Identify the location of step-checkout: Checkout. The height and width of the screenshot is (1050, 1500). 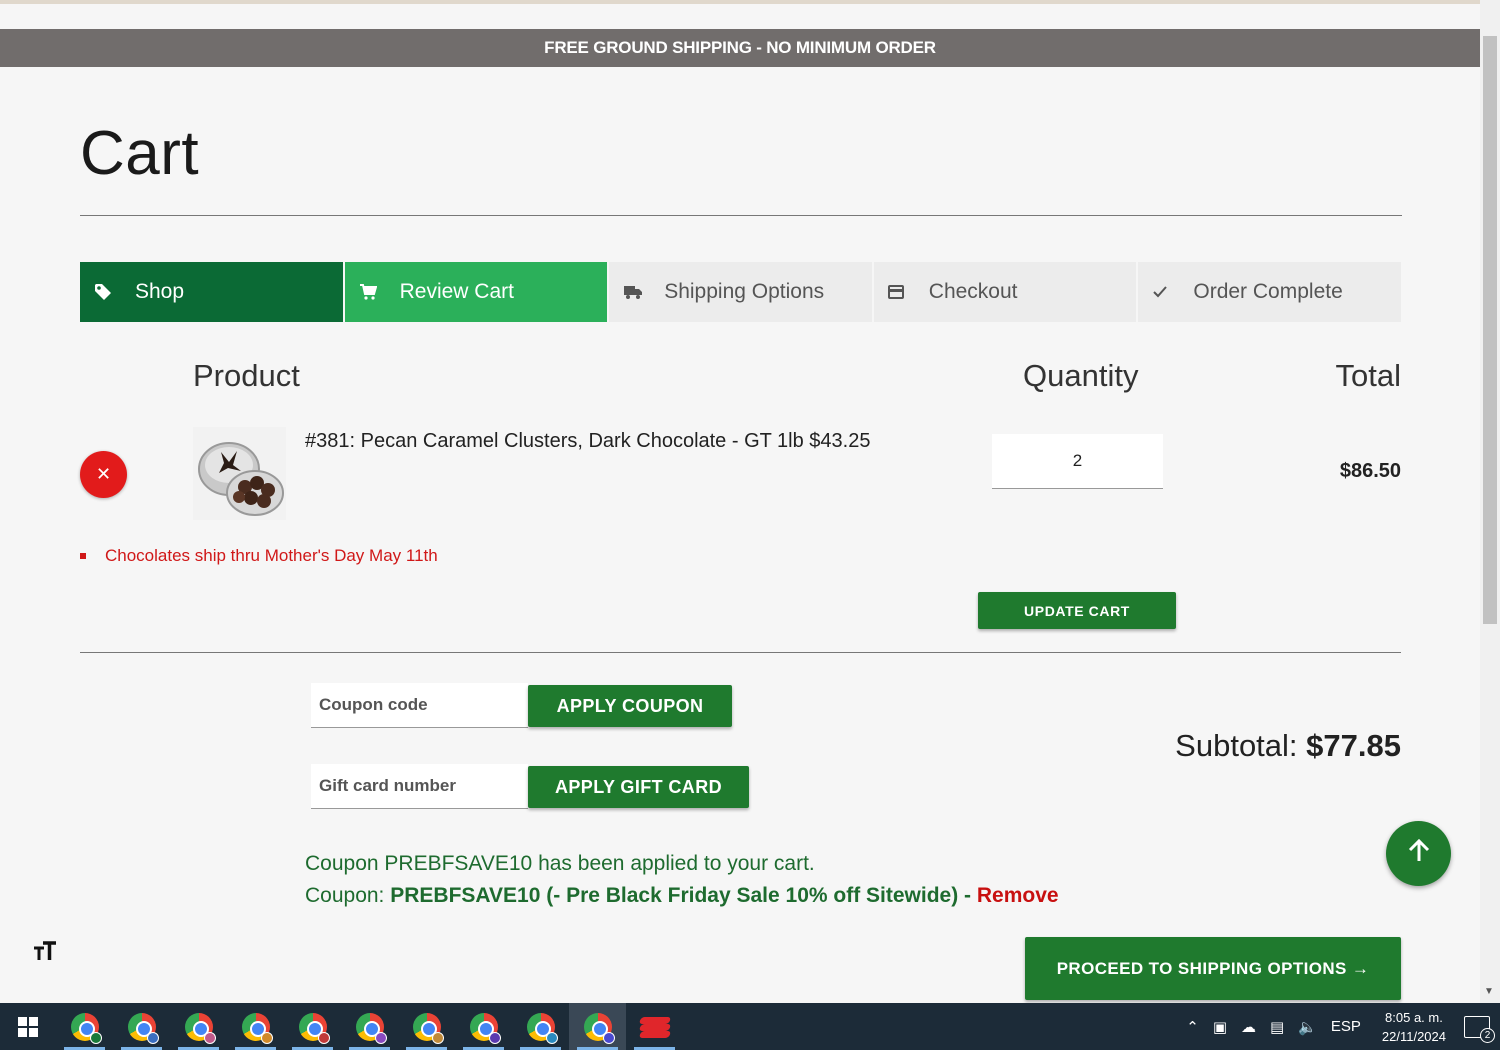
(1005, 292).